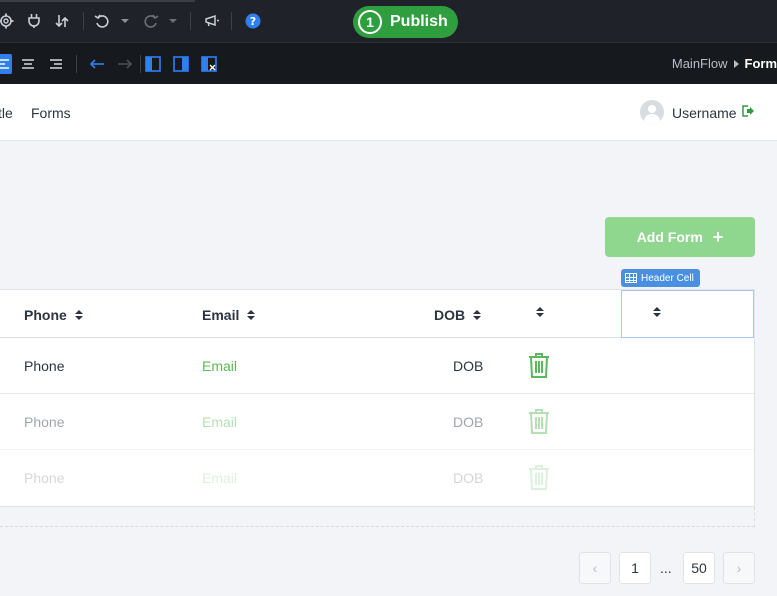 This screenshot has width=777, height=596. What do you see at coordinates (736, 63) in the screenshot?
I see `breadcrumb-separator-icon` at bounding box center [736, 63].